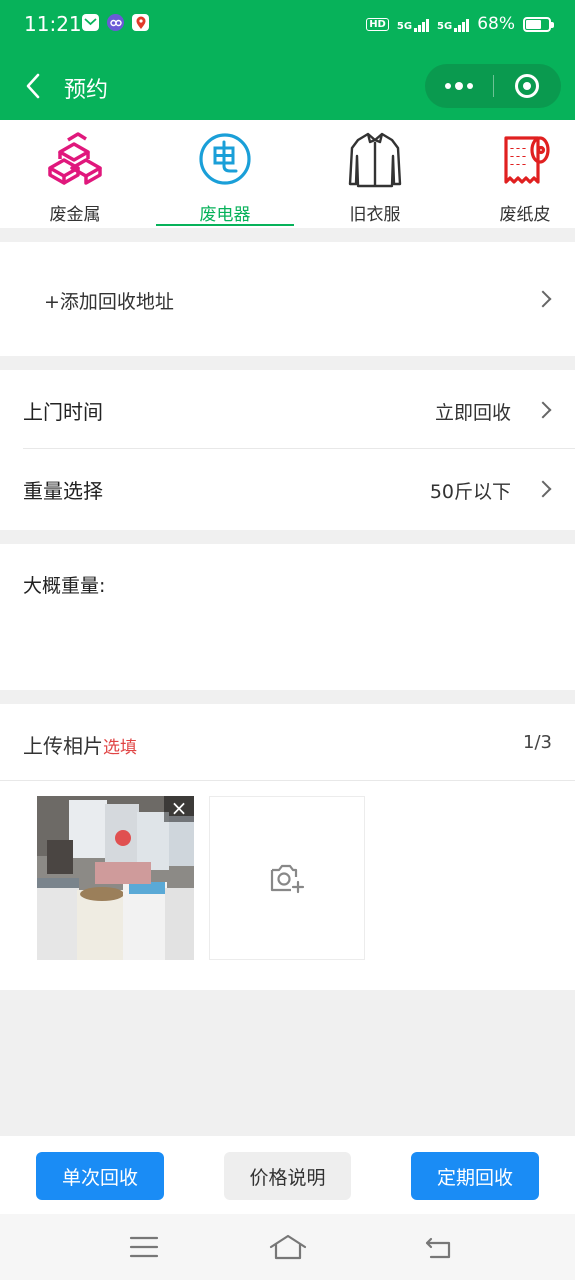 This screenshot has width=575, height=1280. I want to click on remove-photo-button: ×, so click(179, 809).